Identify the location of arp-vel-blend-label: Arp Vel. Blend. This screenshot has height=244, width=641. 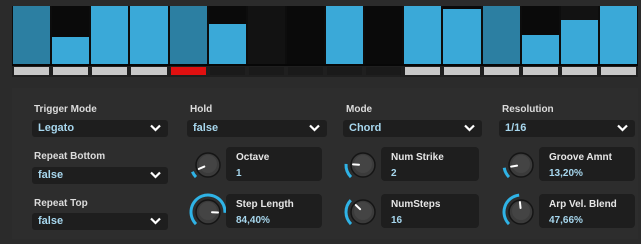
(583, 204).